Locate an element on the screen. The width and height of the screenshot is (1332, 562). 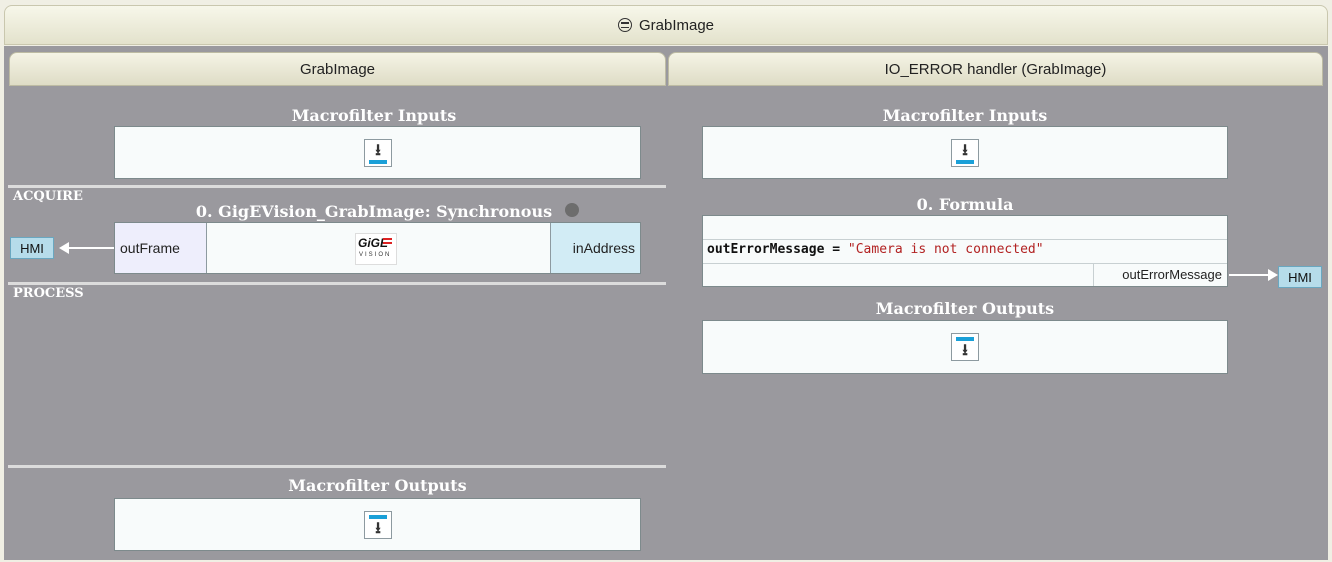
arrow-right-icon is located at coordinates (1273, 275).